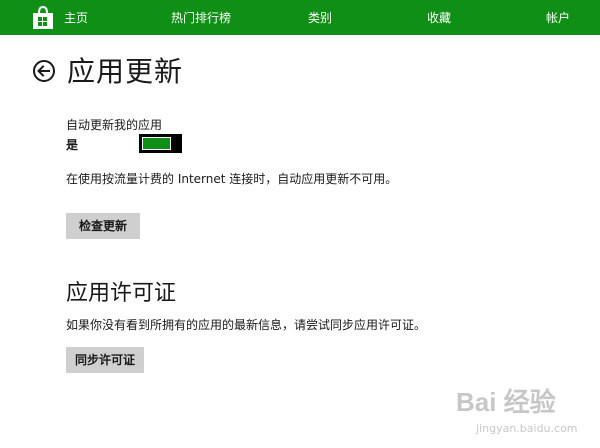  I want to click on sync-licenses-button: 同步许可证, so click(105, 360).